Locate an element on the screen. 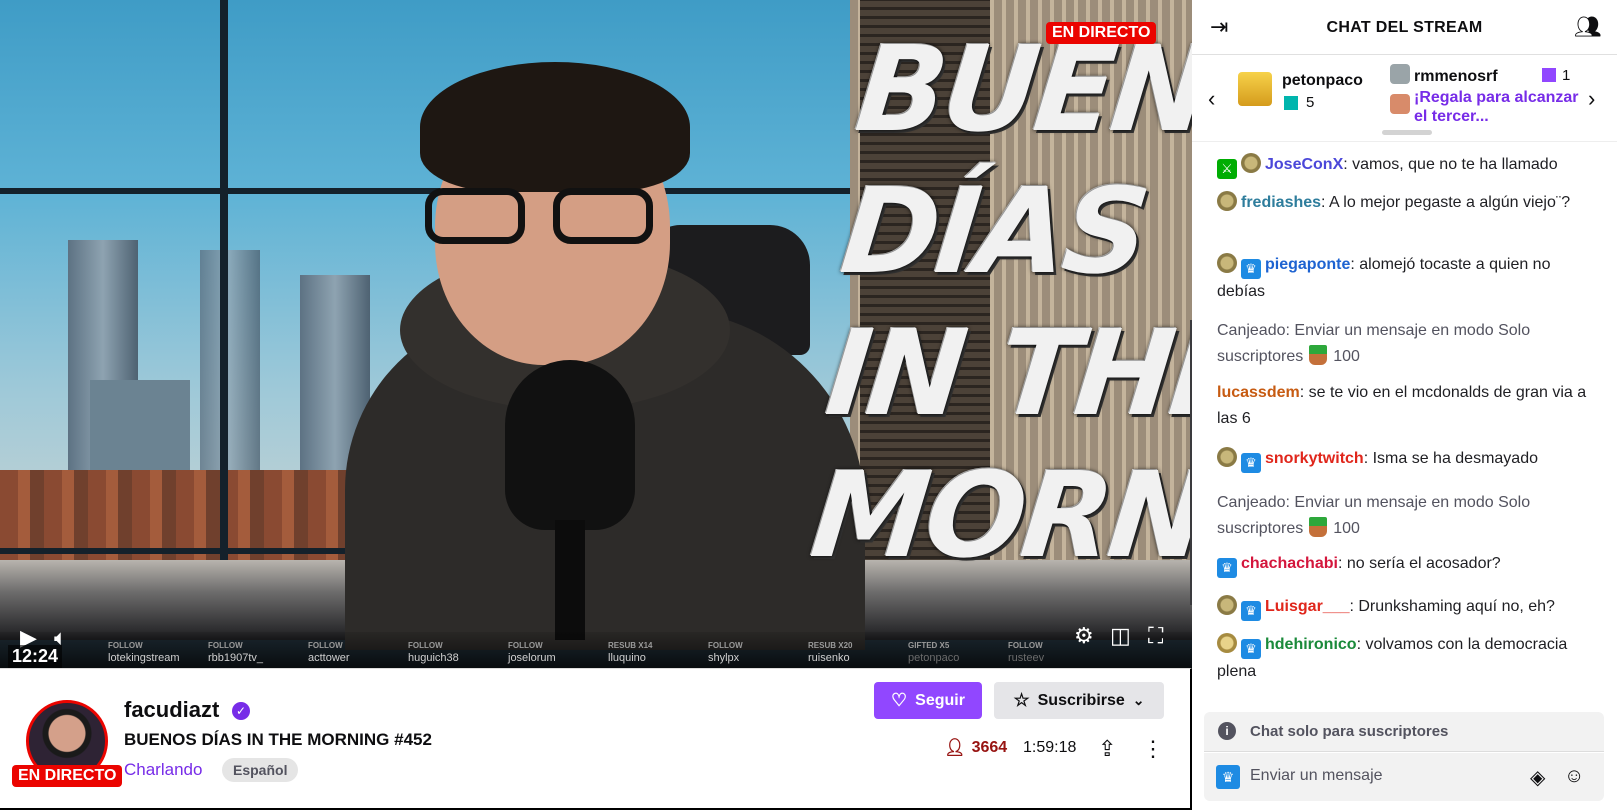 The width and height of the screenshot is (1617, 810). chat-username: Luisgar___ is located at coordinates (1307, 606).